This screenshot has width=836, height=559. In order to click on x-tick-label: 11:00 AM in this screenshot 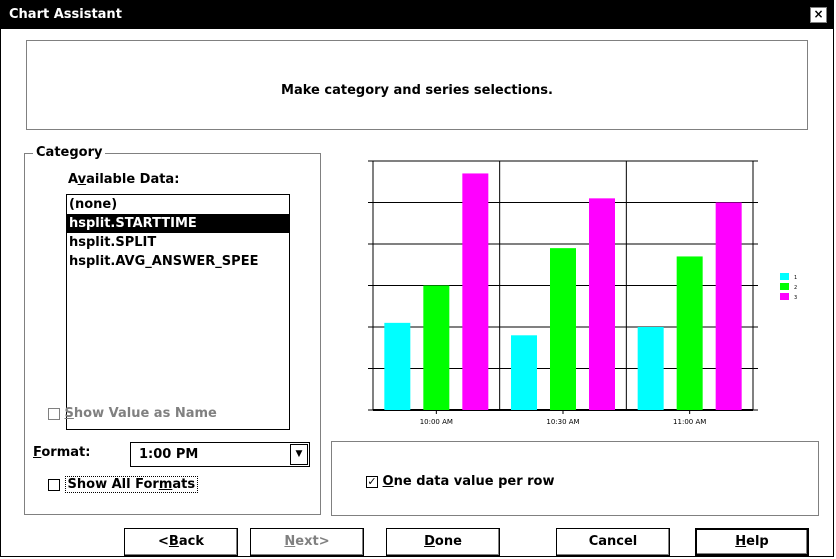, I will do `click(689, 422)`.